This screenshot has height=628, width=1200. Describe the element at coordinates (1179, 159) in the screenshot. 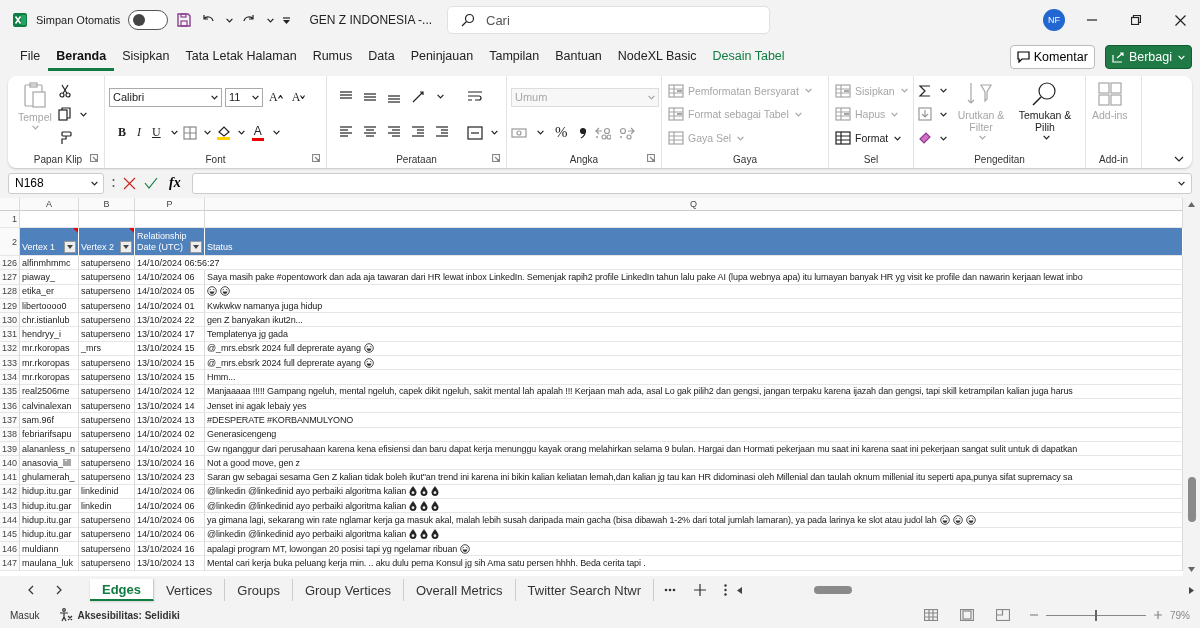

I see `collapse-ribbon-icon` at that location.